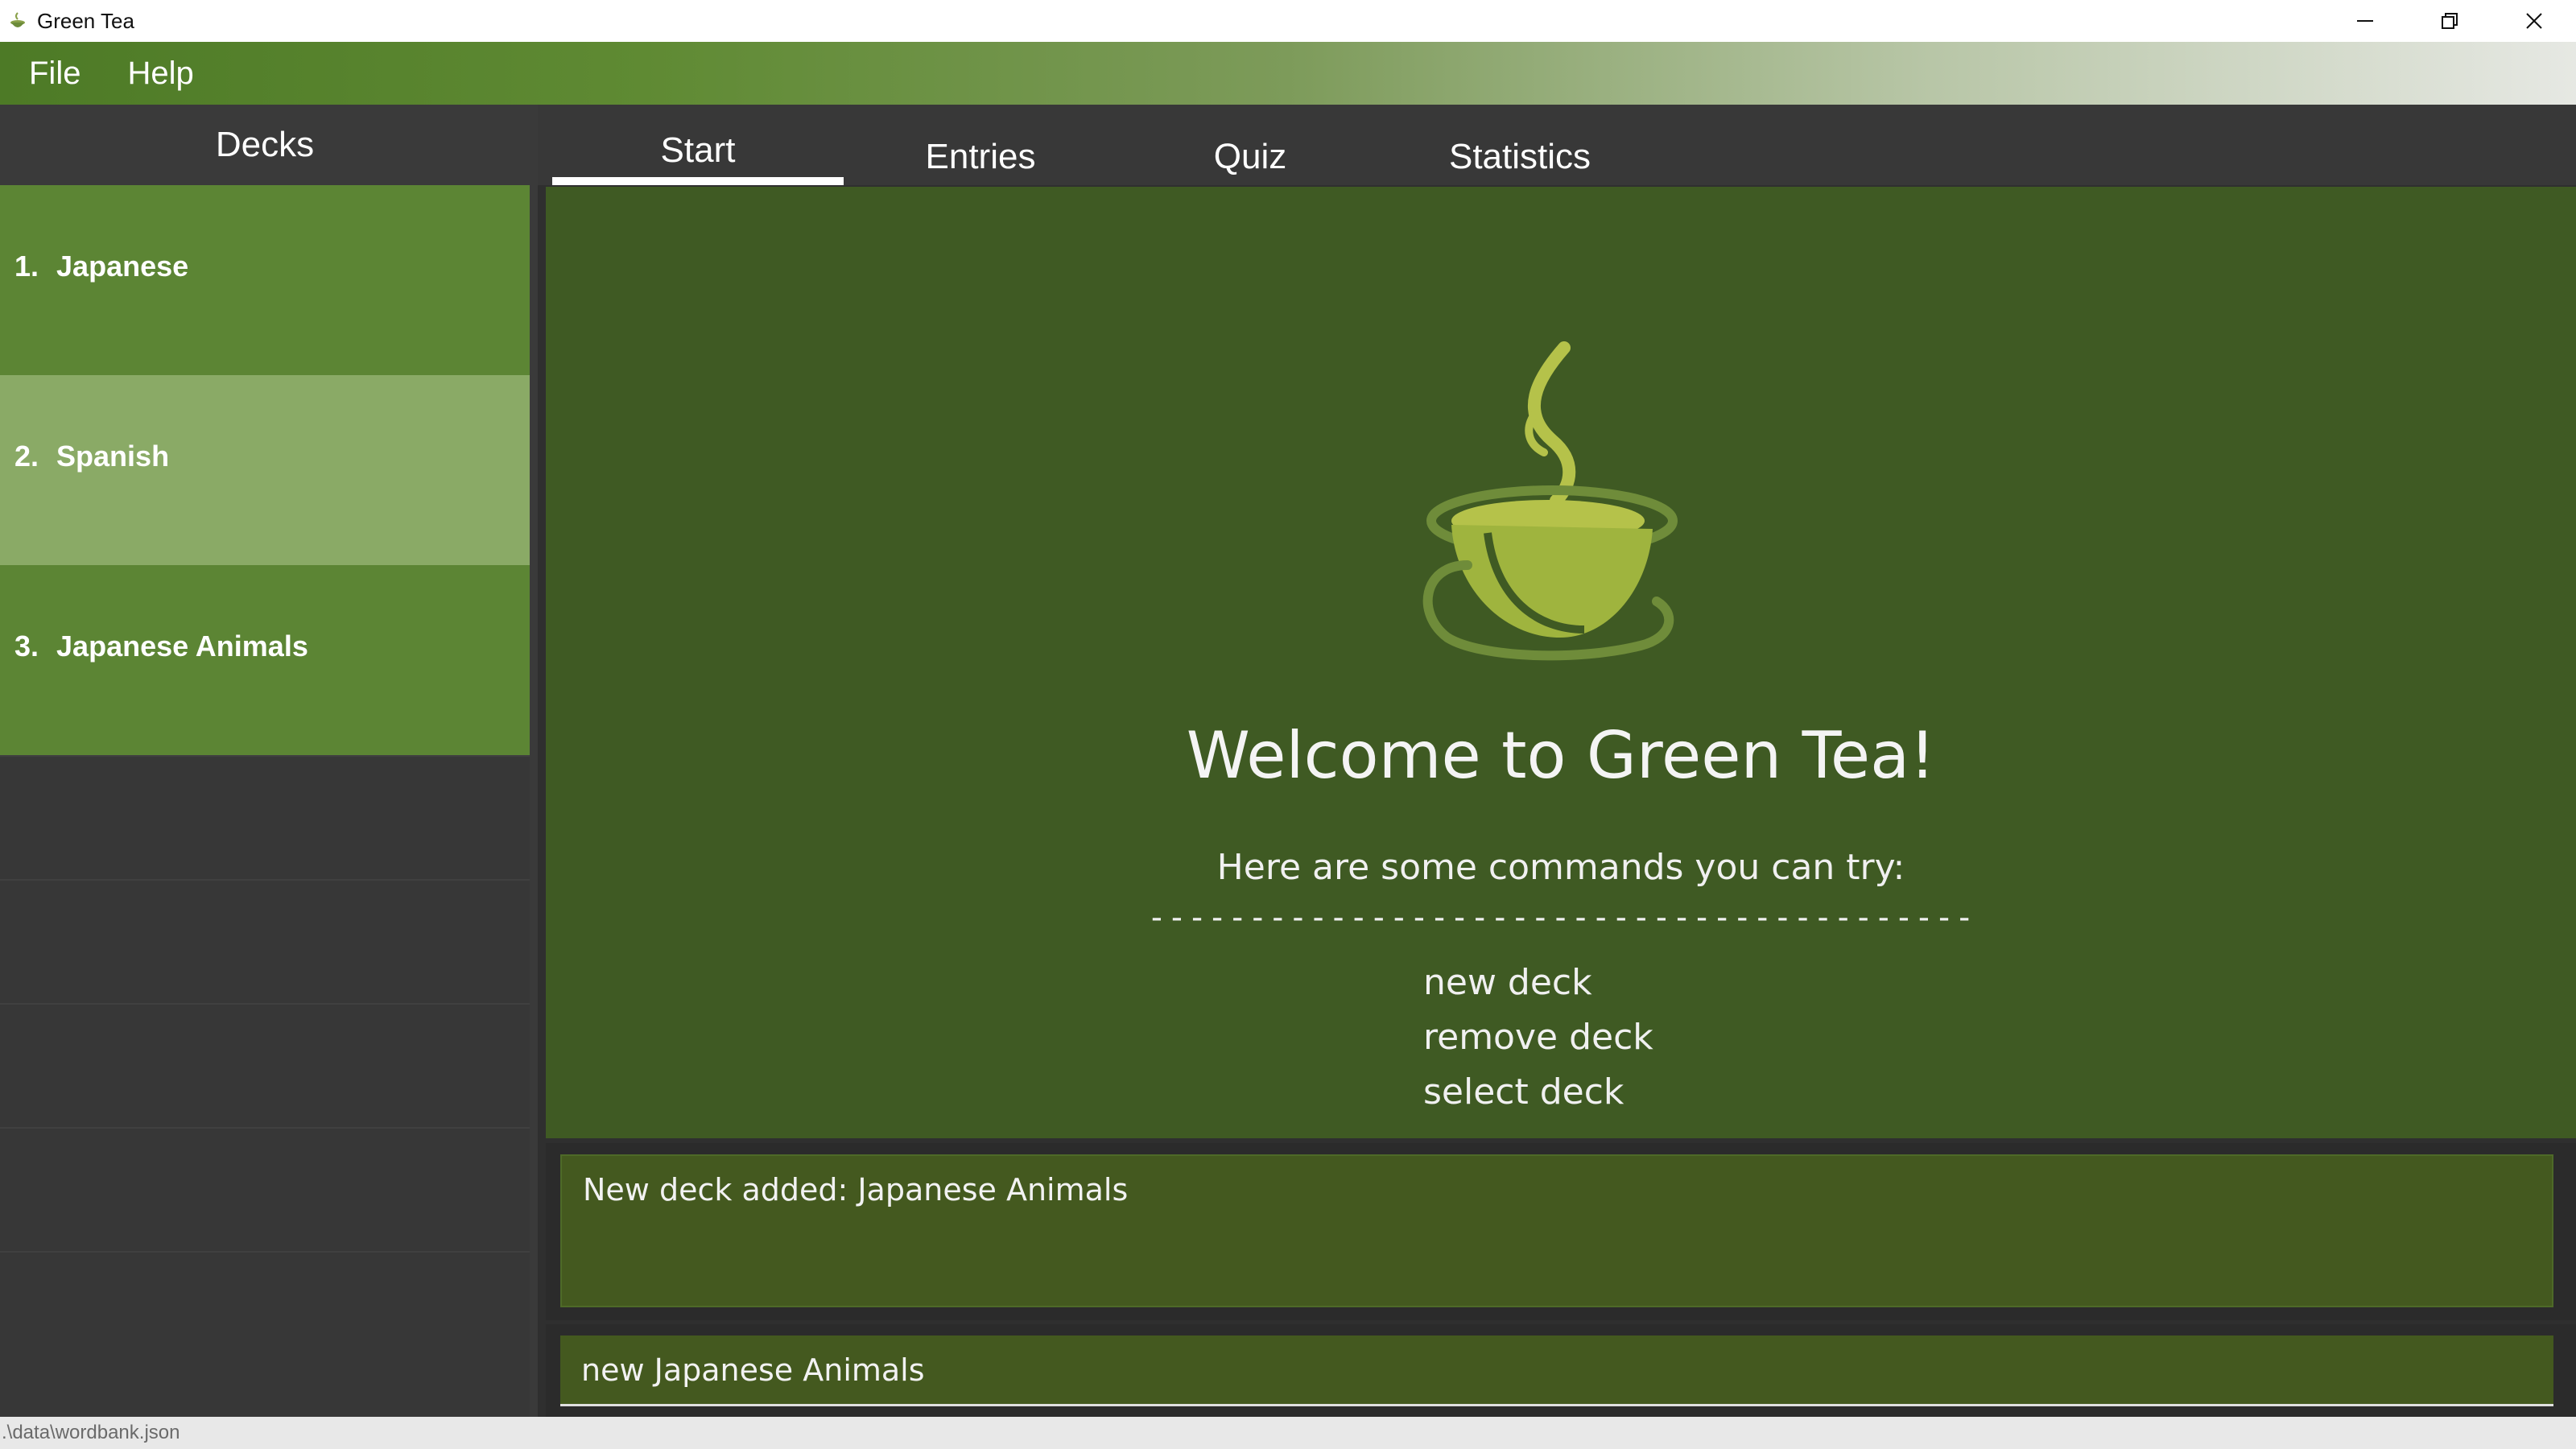 The height and width of the screenshot is (1449, 2576). I want to click on command-panel, so click(1561, 1370).